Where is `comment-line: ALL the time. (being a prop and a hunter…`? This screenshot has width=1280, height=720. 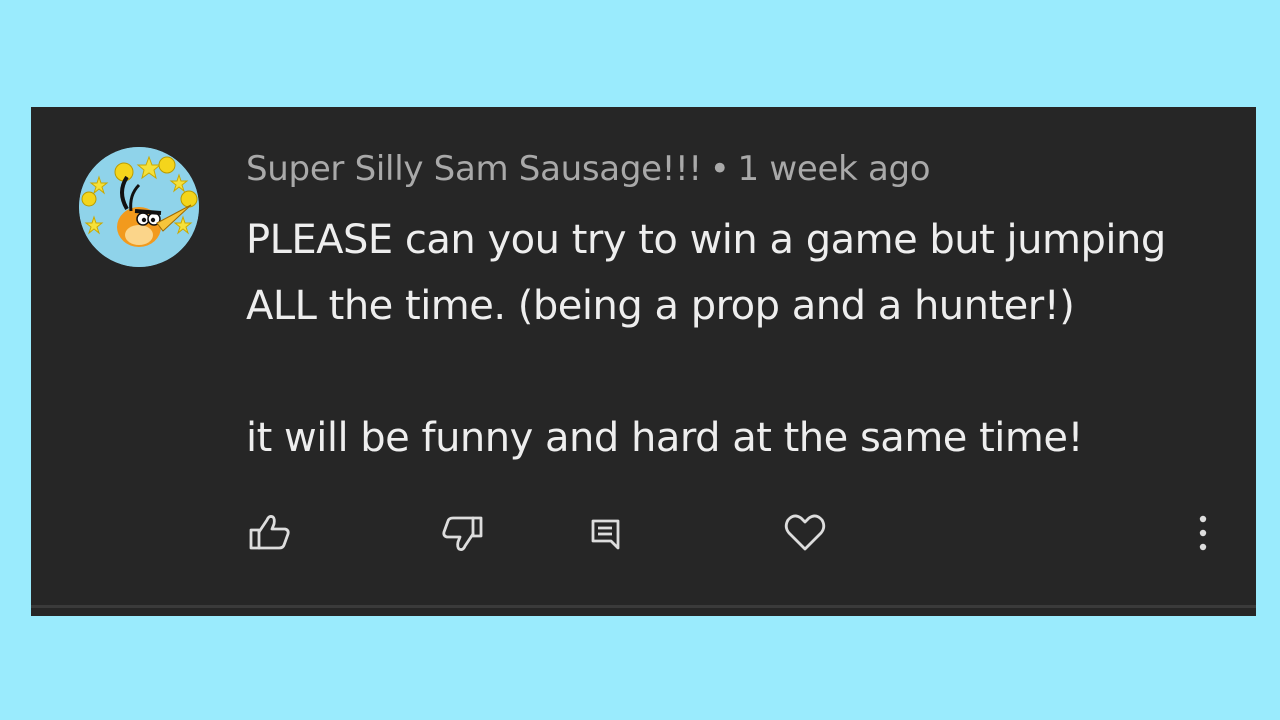
comment-line: ALL the time. (being a prop and a hunter… is located at coordinates (660, 306).